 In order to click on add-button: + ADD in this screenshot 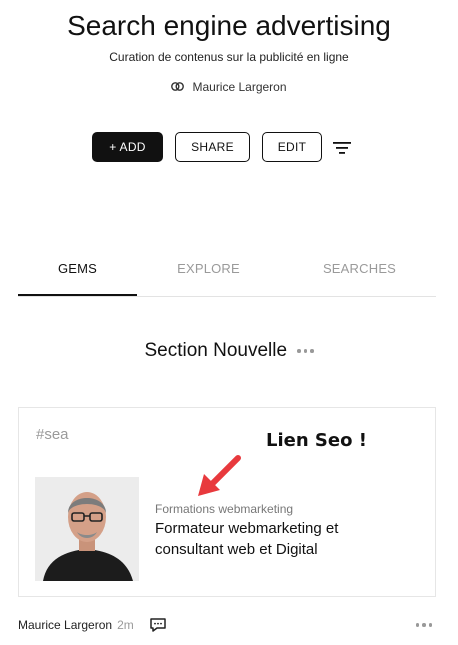, I will do `click(127, 147)`.